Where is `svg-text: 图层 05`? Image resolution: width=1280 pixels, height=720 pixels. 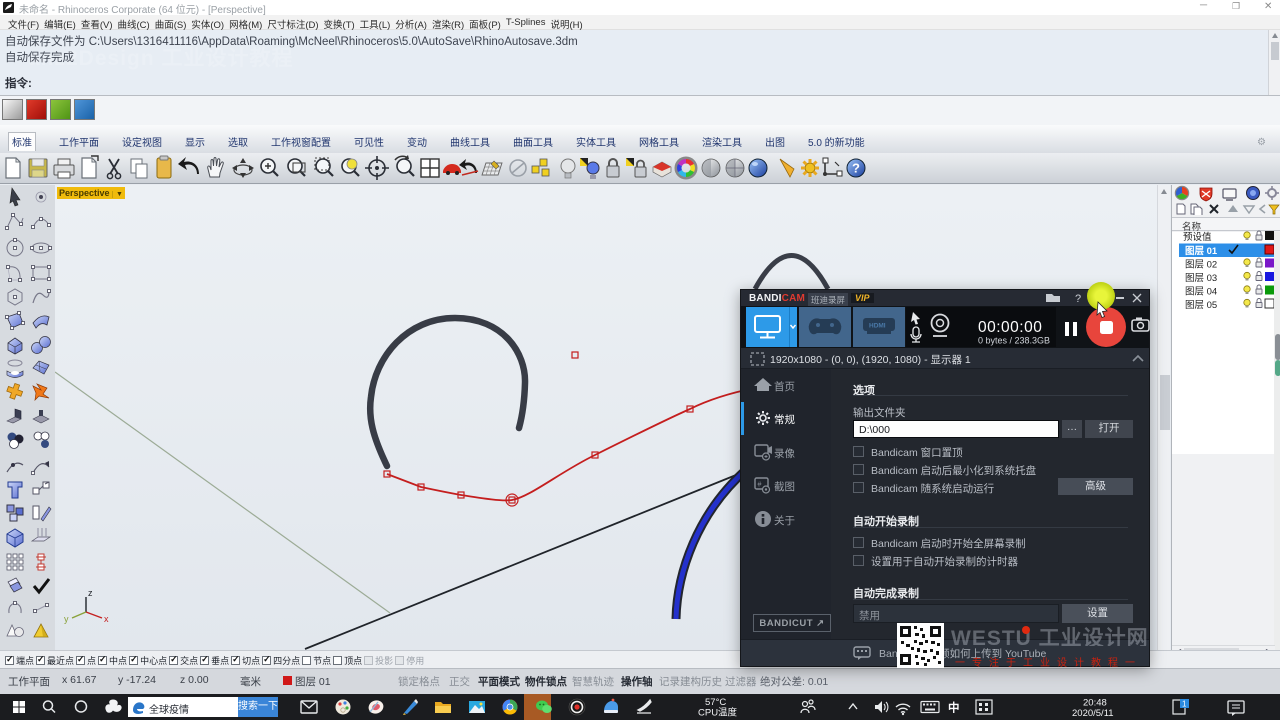 svg-text: 图层 05 is located at coordinates (1201, 305).